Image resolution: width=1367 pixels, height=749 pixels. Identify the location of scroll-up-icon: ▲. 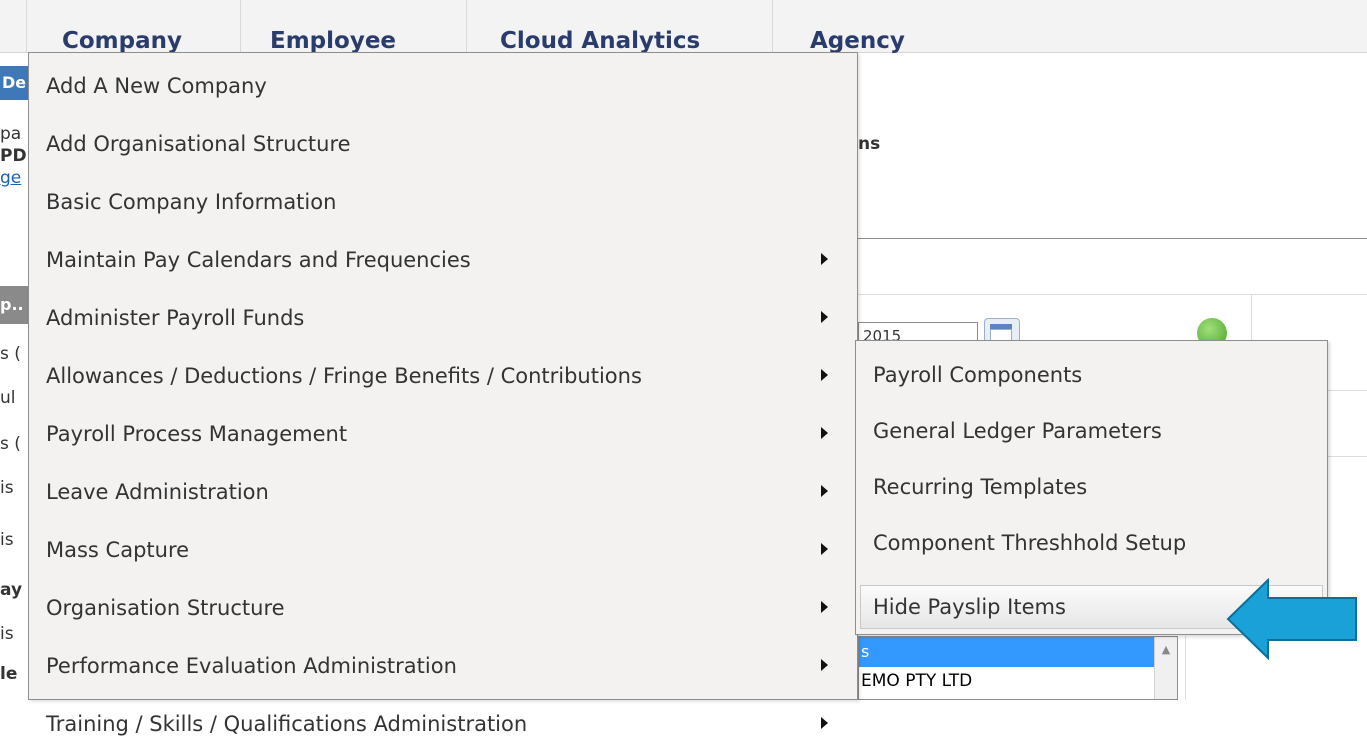
(1165, 668).